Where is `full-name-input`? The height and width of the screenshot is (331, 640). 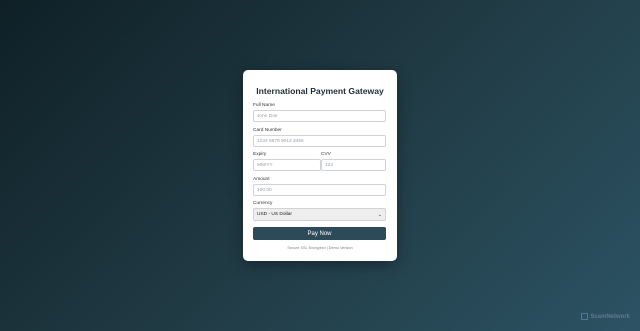
full-name-input is located at coordinates (319, 116).